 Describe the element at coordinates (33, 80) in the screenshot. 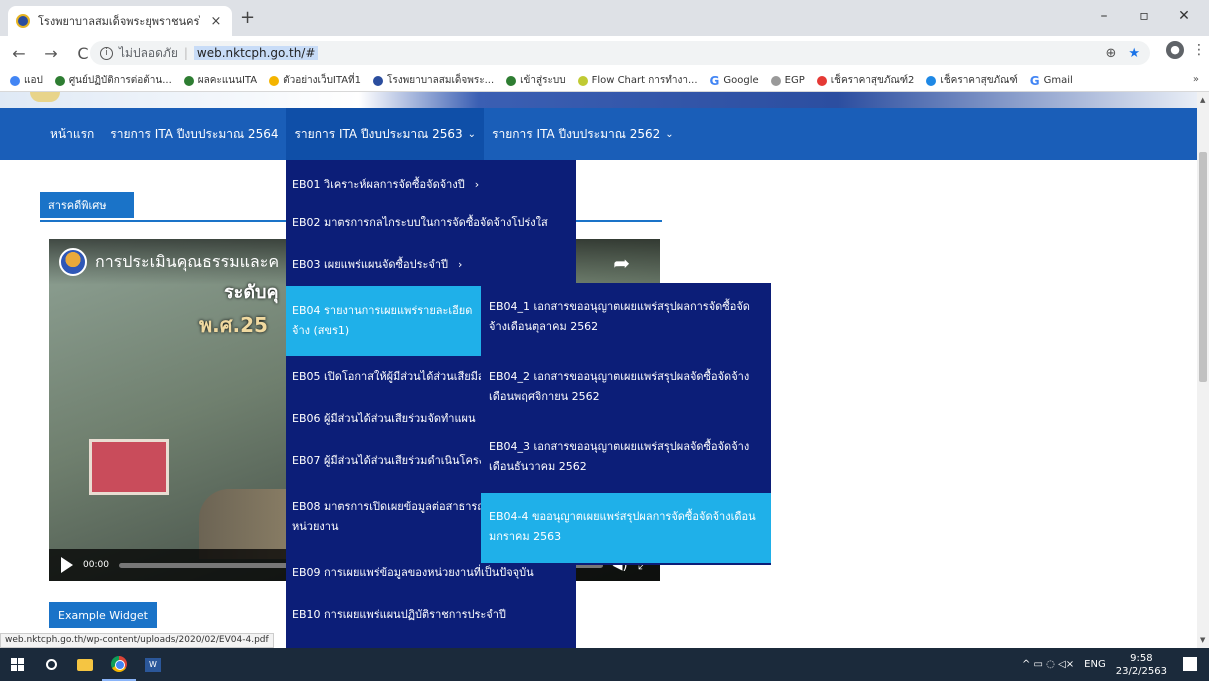

I see `bookmark-label: แอป` at that location.